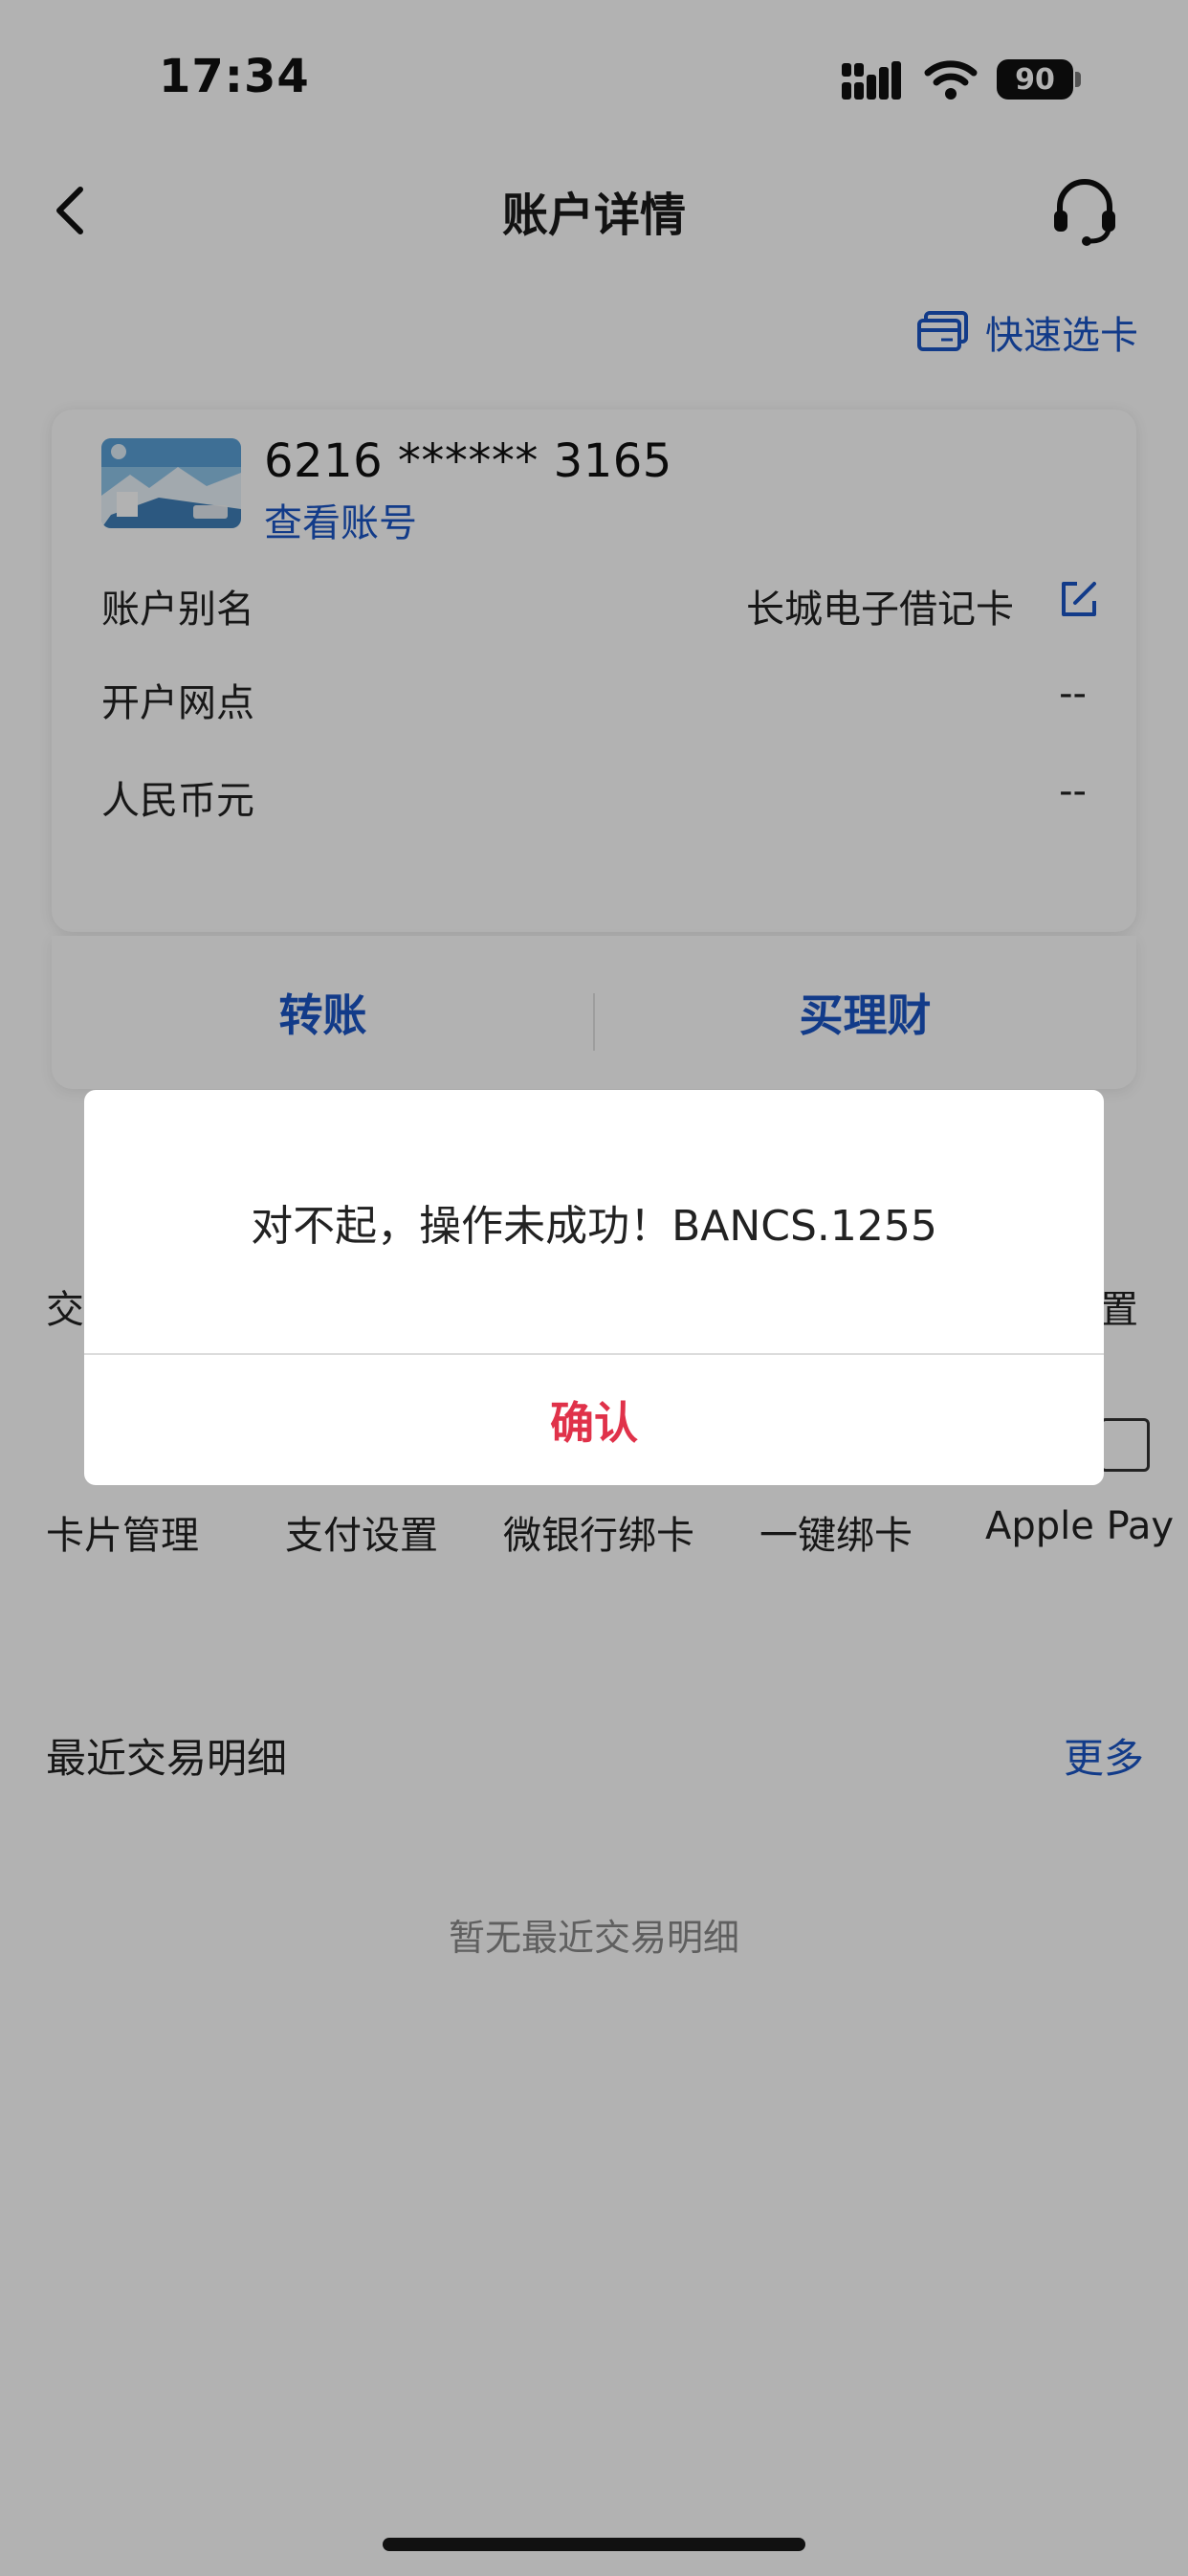 This screenshot has height=2576, width=1188. I want to click on error-dialog: 对不起，操作未成功！BANCS.1255 确认, so click(594, 1287).